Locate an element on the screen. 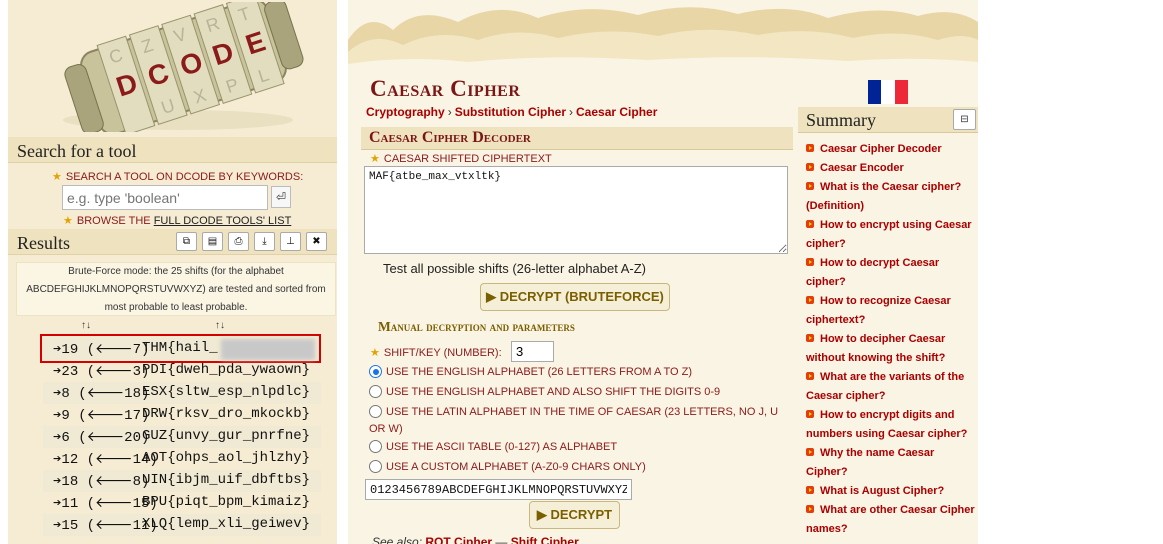 The height and width of the screenshot is (544, 1163). custom-alphabet-input is located at coordinates (498, 489).